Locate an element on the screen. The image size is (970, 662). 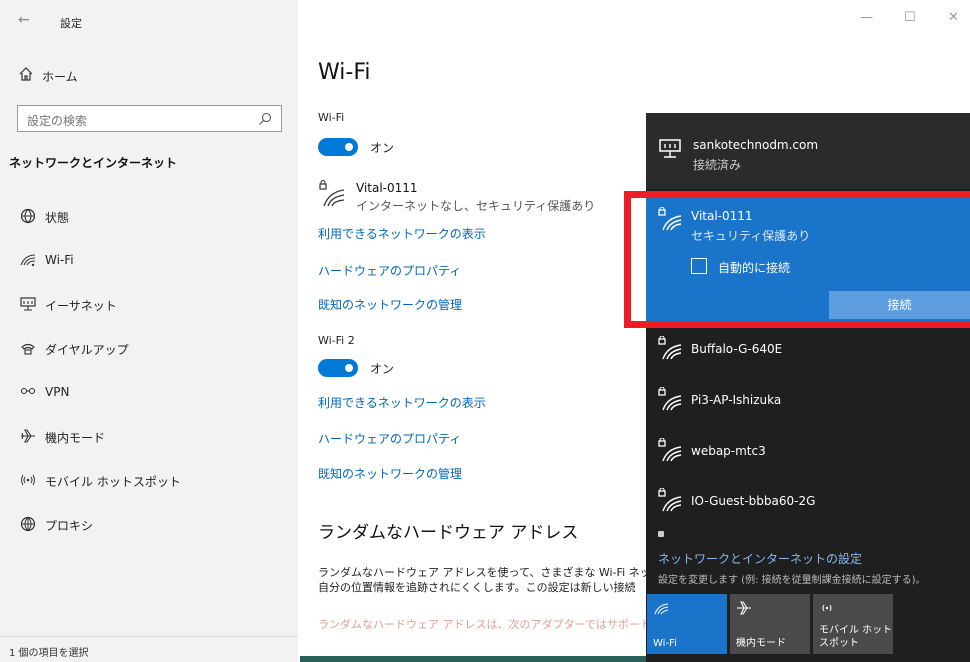
adapter1-hw-properties-link: ハードウェアのプロパティ is located at coordinates (389, 270).